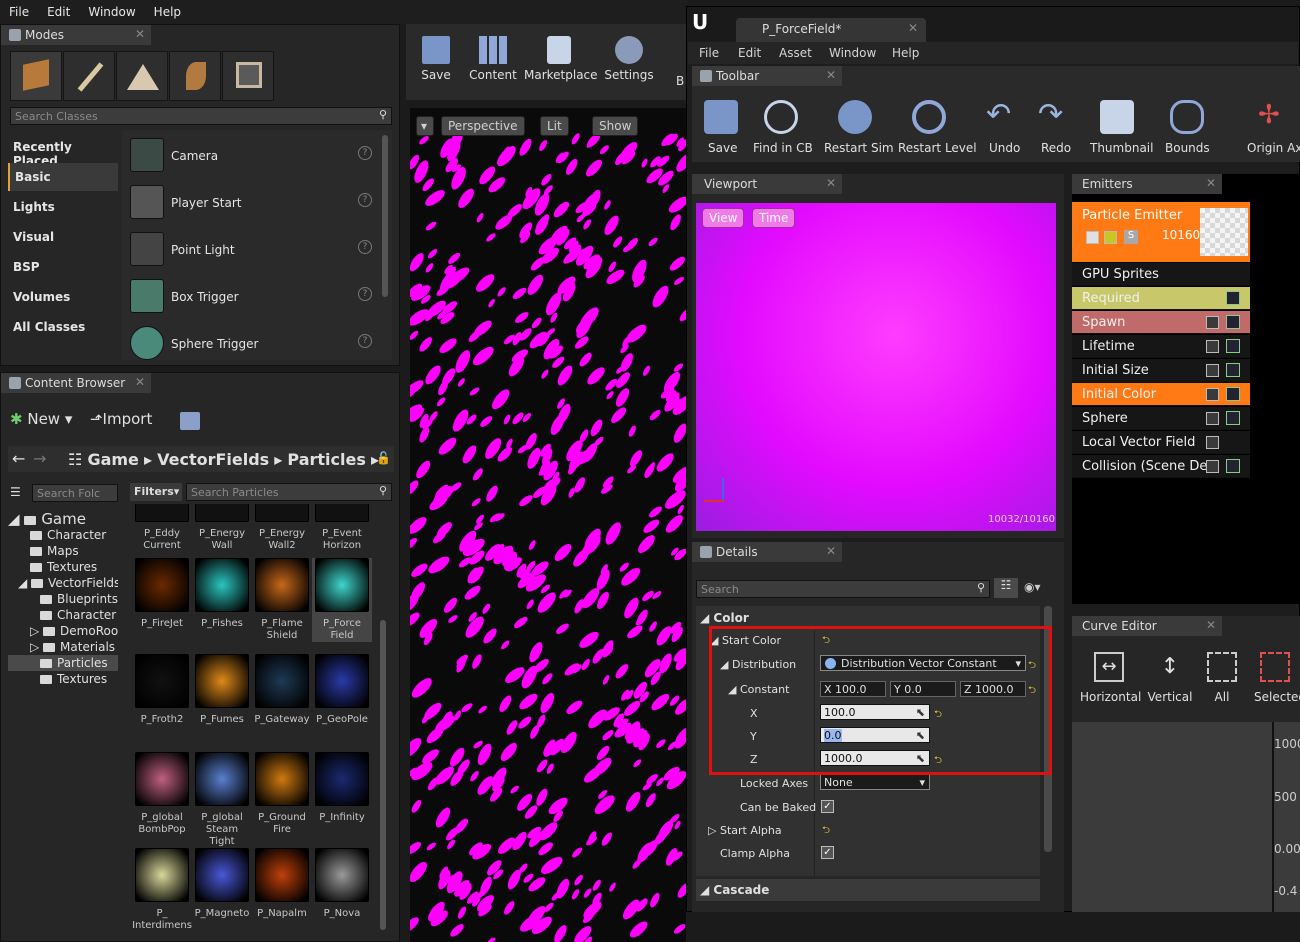 The width and height of the screenshot is (1300, 942). I want to click on cascade-menu-file: File, so click(709, 53).